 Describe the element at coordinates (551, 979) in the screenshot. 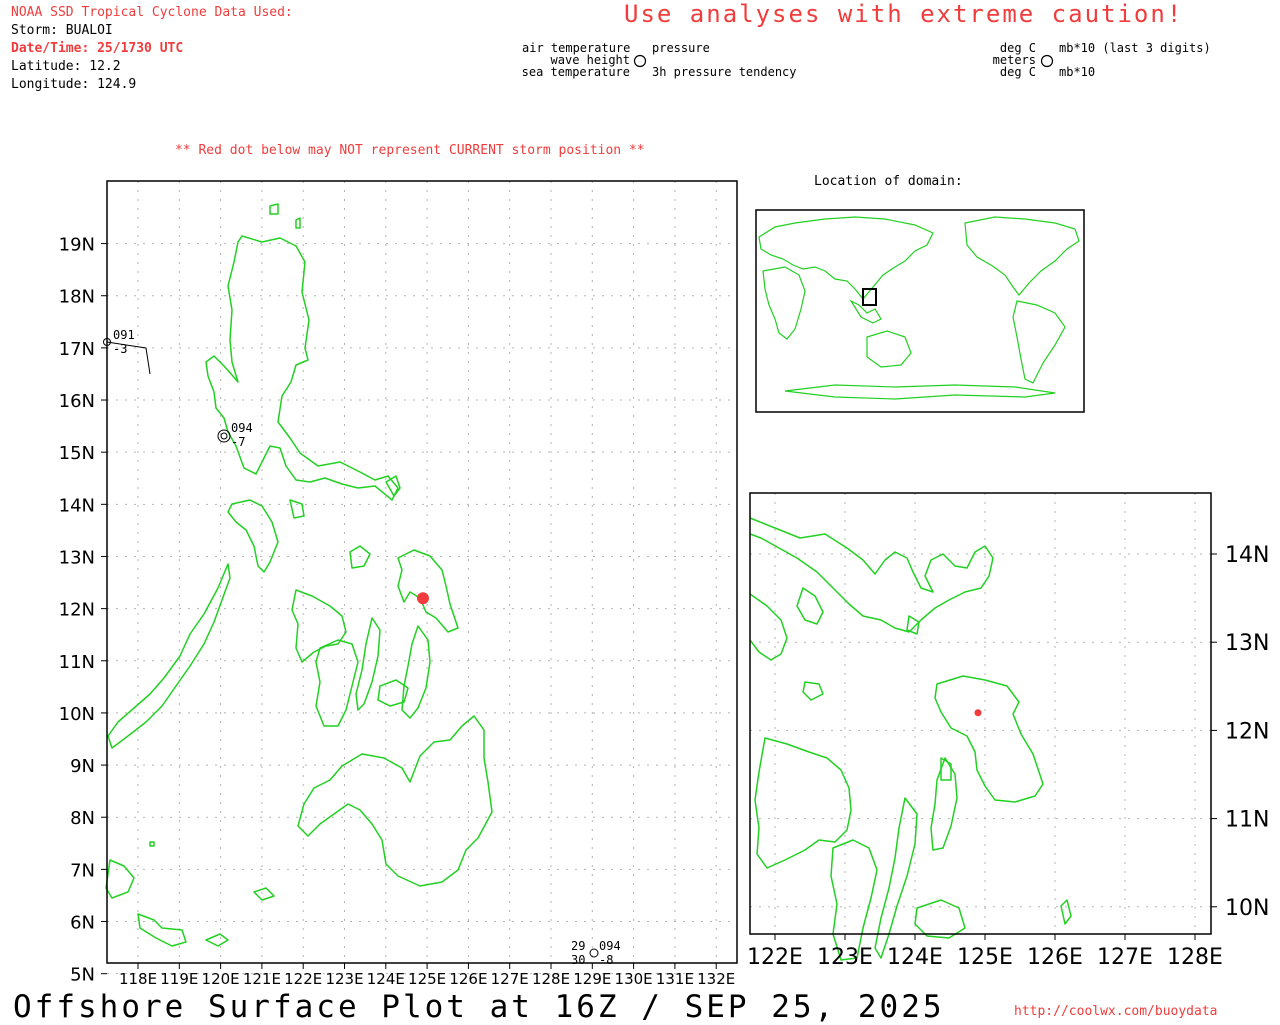

I see `main-lon-tick-label: 128E` at that location.